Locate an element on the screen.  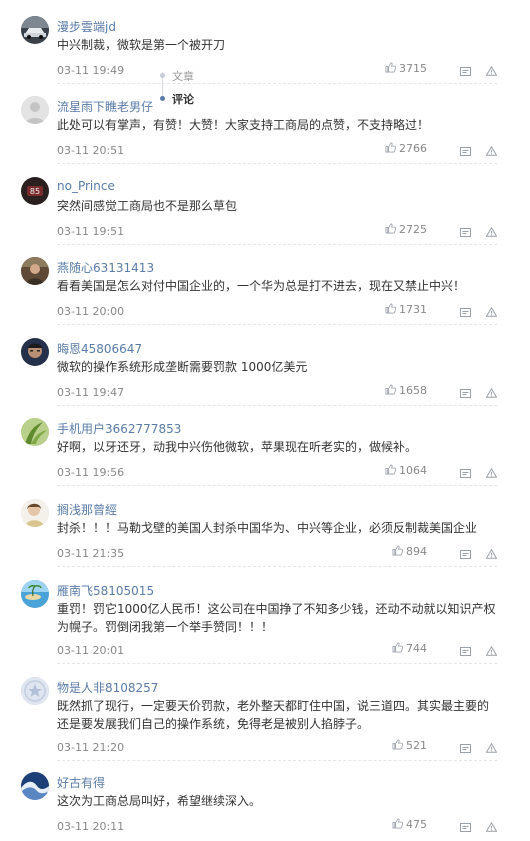
like-button: 894 is located at coordinates (409, 553).